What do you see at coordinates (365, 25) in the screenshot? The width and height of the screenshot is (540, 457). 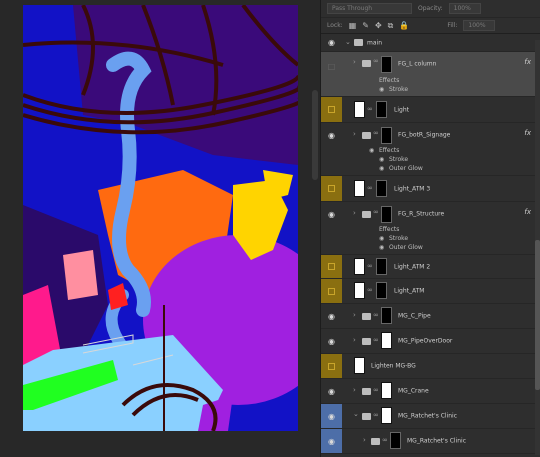 I see `lock-pixels-icon: ✎` at bounding box center [365, 25].